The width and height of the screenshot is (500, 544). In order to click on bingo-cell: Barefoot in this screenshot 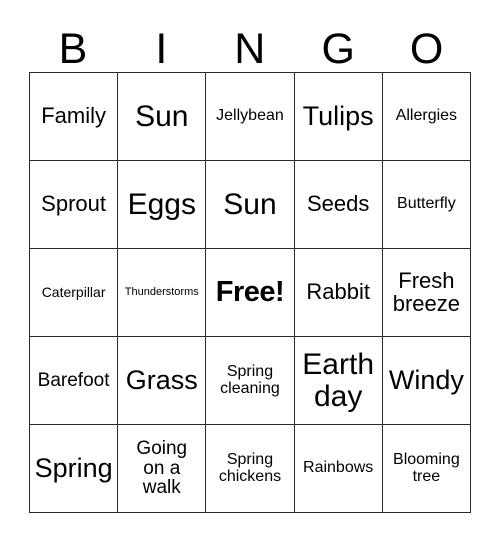, I will do `click(73, 380)`.